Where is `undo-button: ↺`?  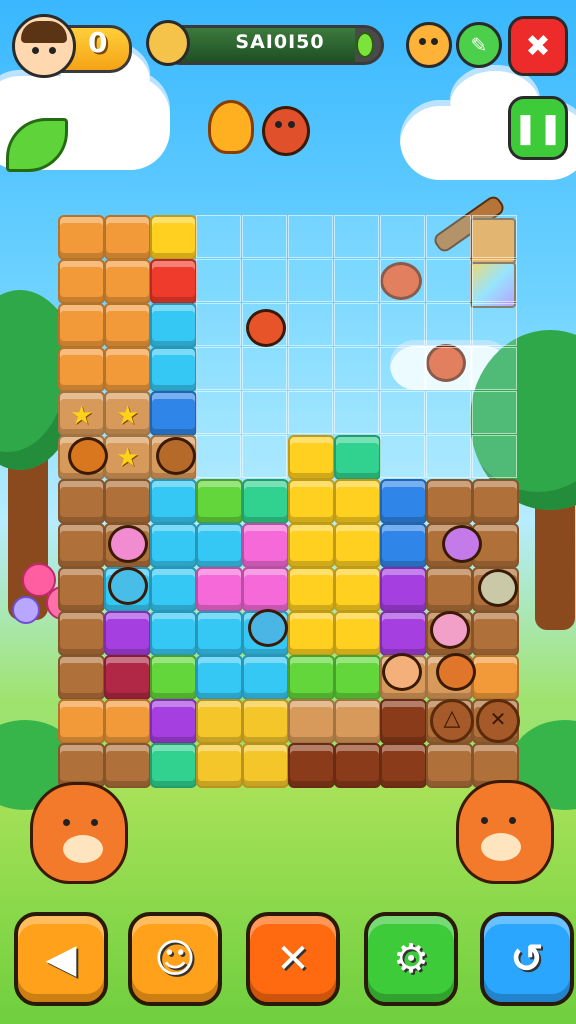 undo-button: ↺ is located at coordinates (527, 959).